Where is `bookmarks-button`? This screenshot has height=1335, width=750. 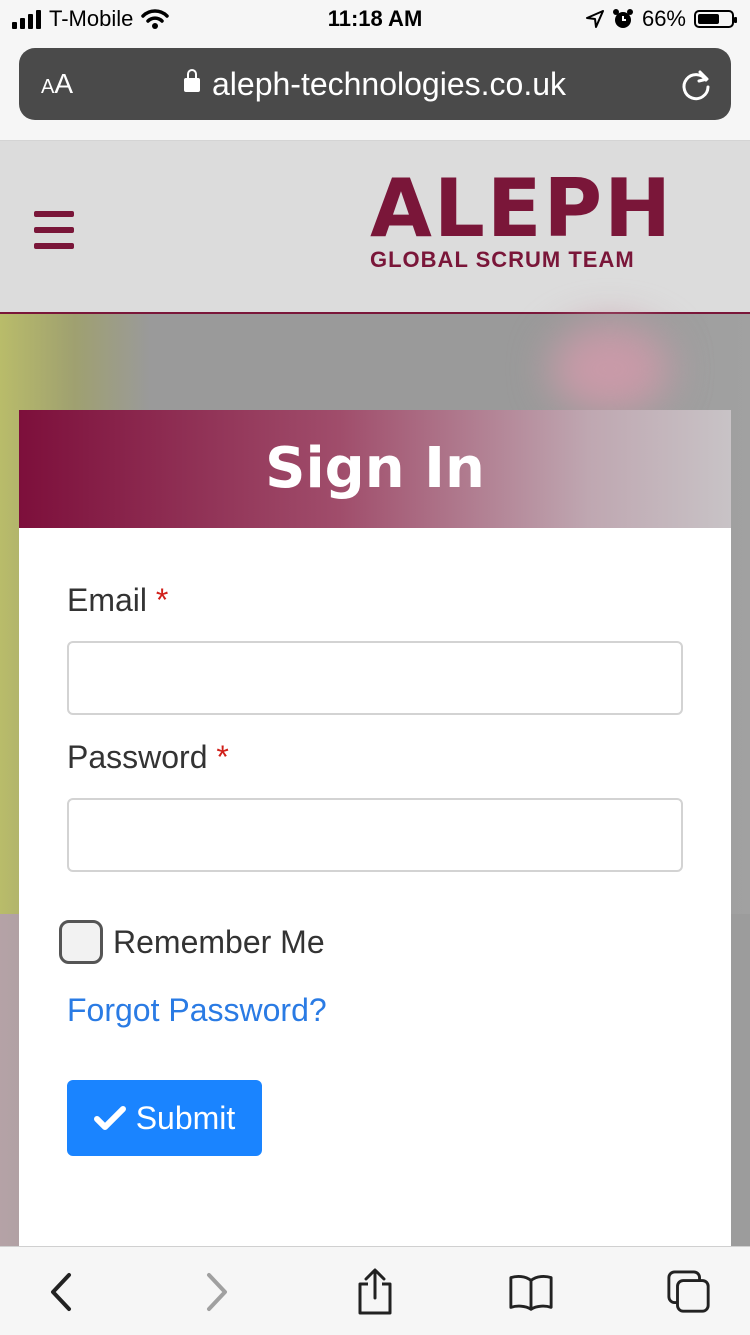 bookmarks-button is located at coordinates (531, 1292).